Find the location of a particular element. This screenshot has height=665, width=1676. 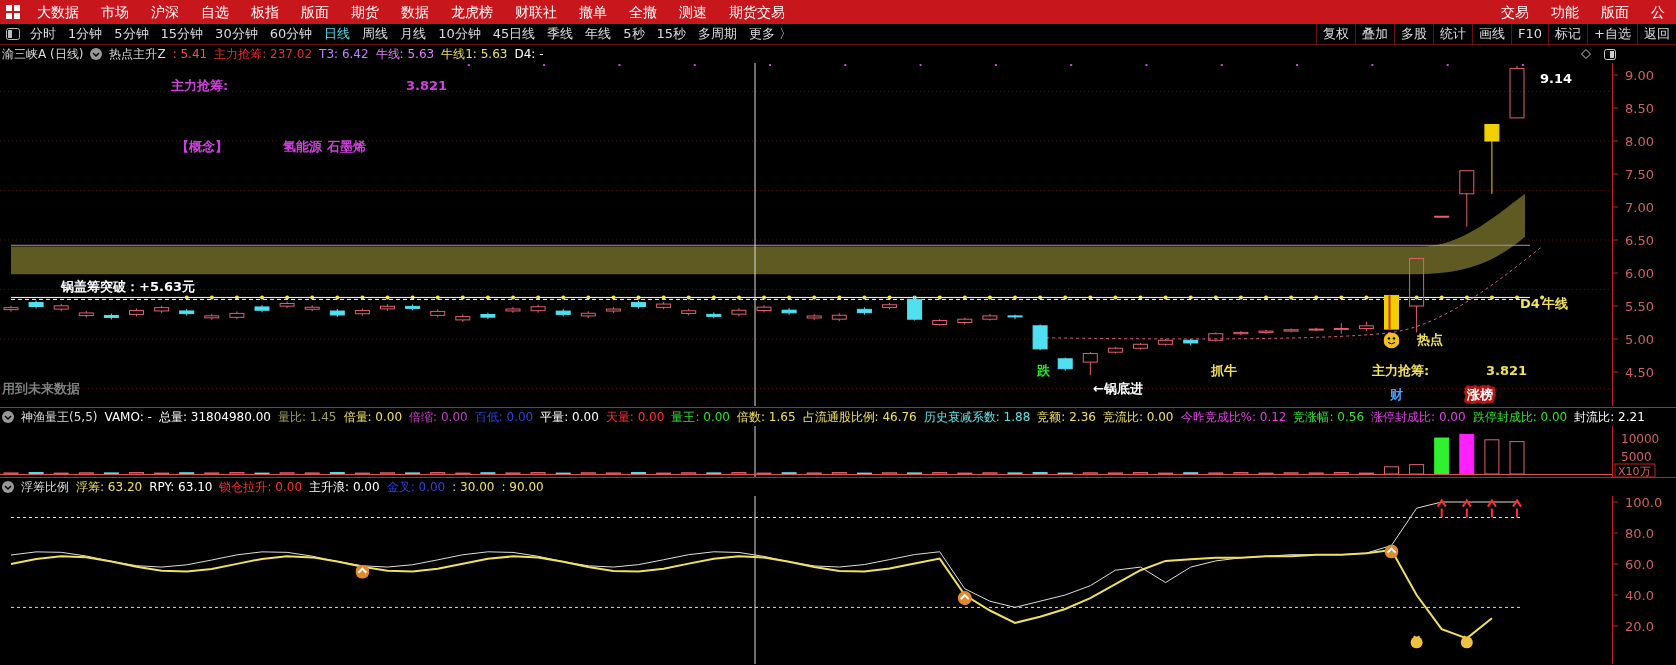

chart-label: 财 is located at coordinates (1396, 394).